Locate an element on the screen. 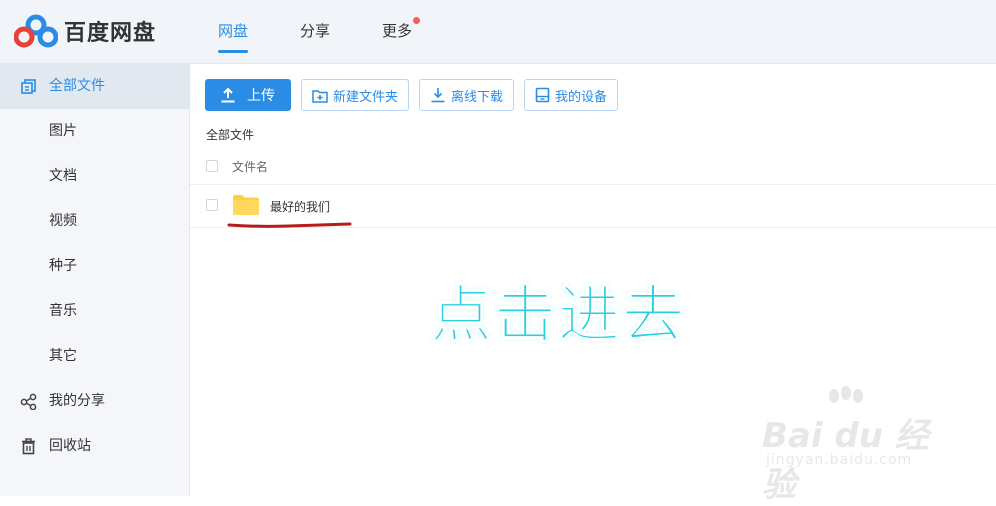 The width and height of the screenshot is (996, 506). sidebar-item-label: 图片 is located at coordinates (63, 131).